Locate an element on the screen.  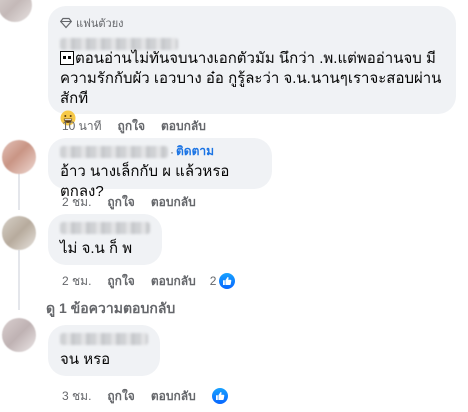
comment-text: จน หรอ is located at coordinates (85, 359).